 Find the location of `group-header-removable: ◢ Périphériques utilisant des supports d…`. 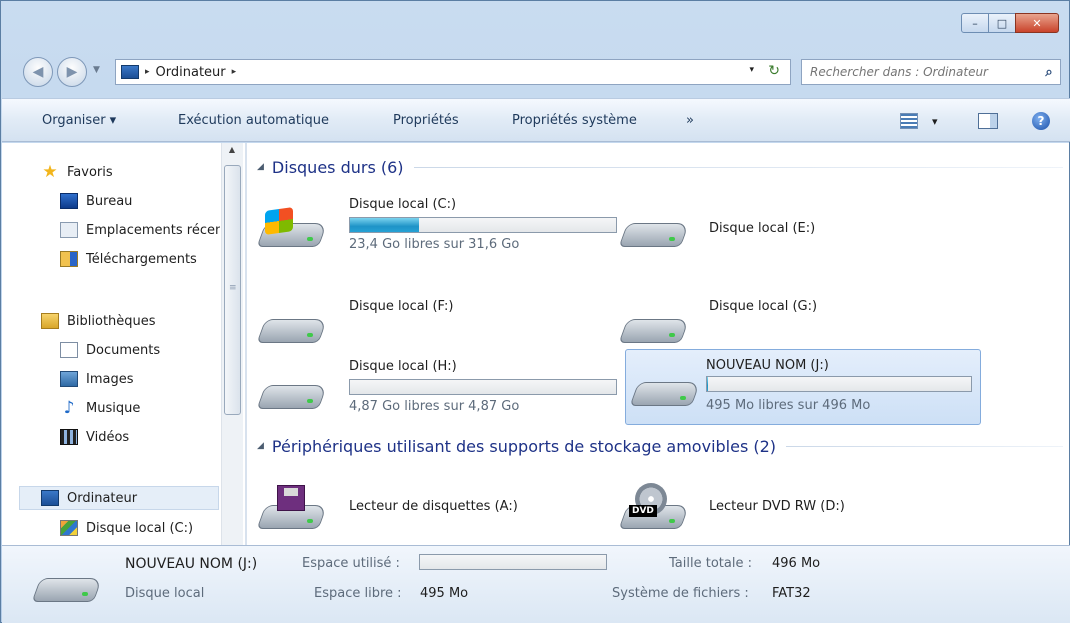

group-header-removable: ◢ Périphériques utilisant des supports d… is located at coordinates (660, 446).